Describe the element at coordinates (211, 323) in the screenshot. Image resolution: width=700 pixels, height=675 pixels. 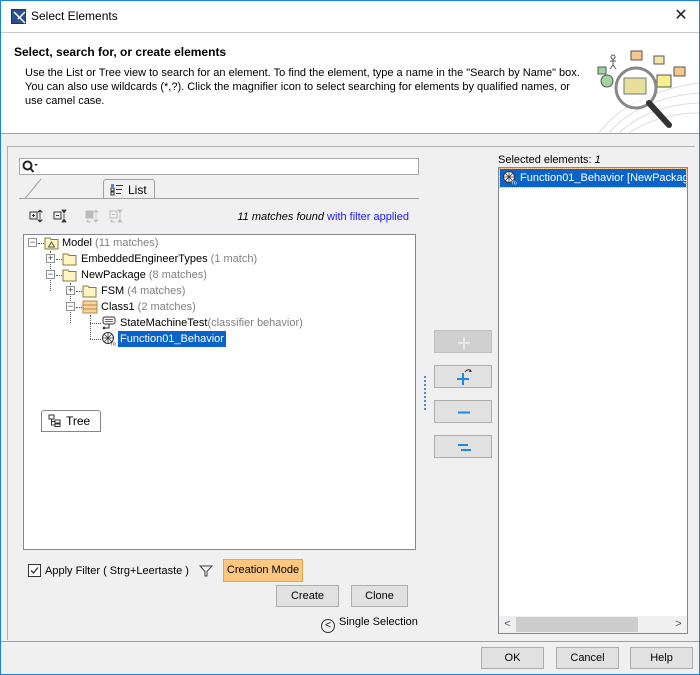
I see `tree-item-statemachinetest: StateMachineTest(classifier behavior)` at that location.